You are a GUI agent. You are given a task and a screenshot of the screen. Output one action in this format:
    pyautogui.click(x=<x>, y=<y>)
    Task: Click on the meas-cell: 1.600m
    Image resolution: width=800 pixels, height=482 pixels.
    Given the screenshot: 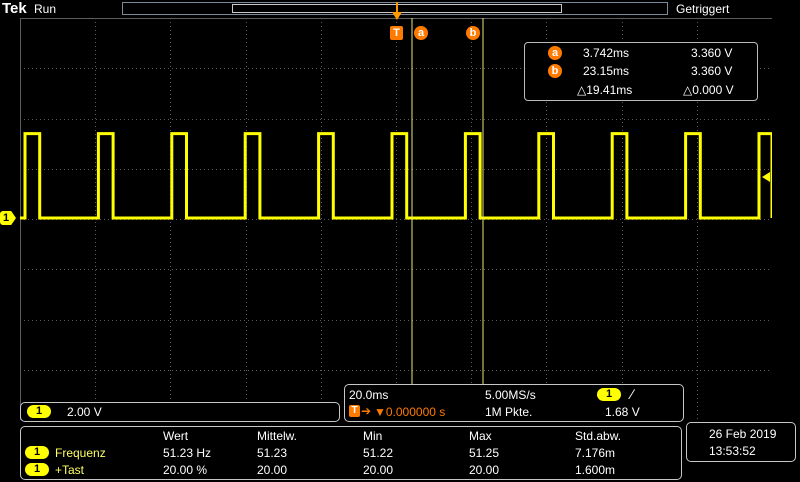 What is the action you would take?
    pyautogui.click(x=595, y=470)
    